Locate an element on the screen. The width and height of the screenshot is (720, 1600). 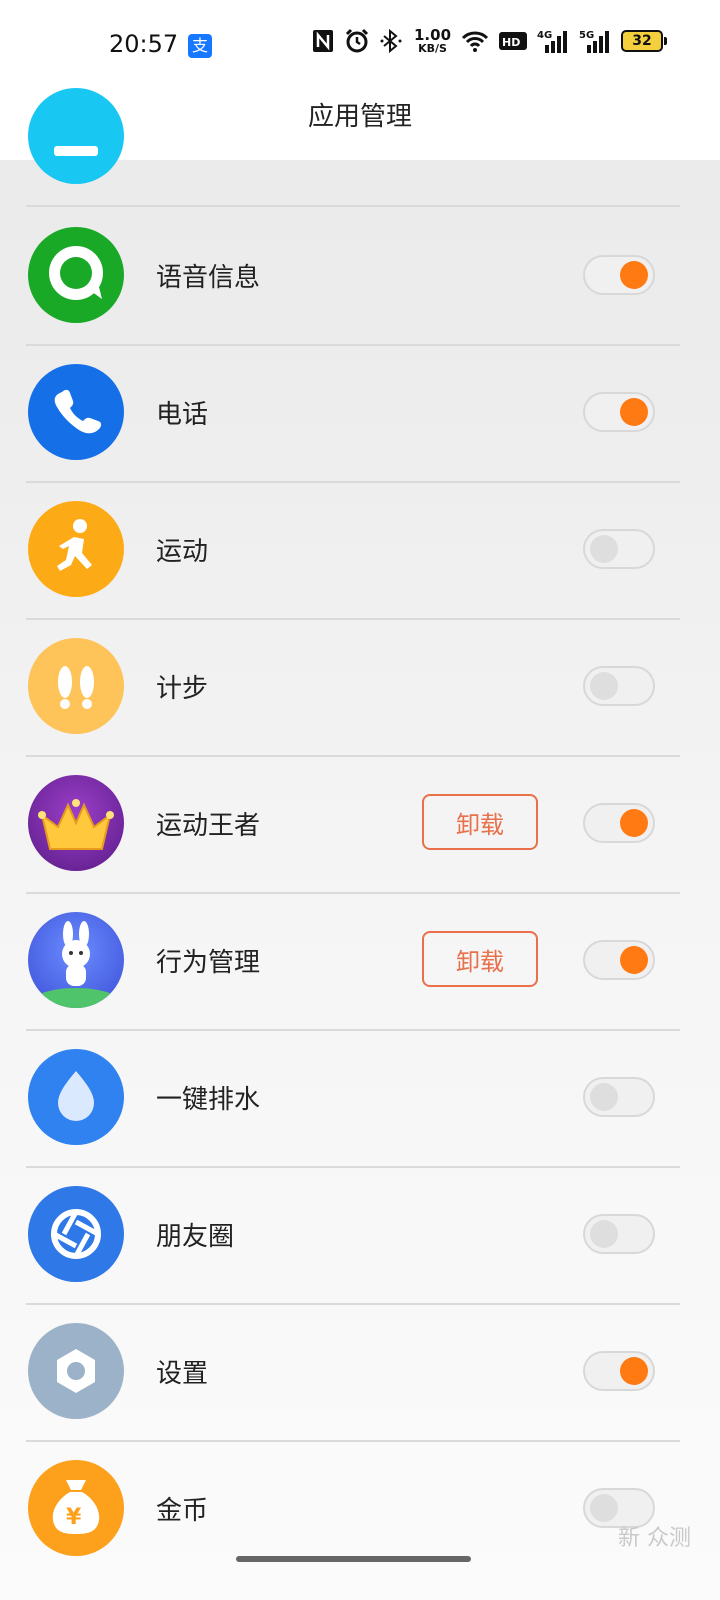
app-label: 电话 is located at coordinates (182, 415).